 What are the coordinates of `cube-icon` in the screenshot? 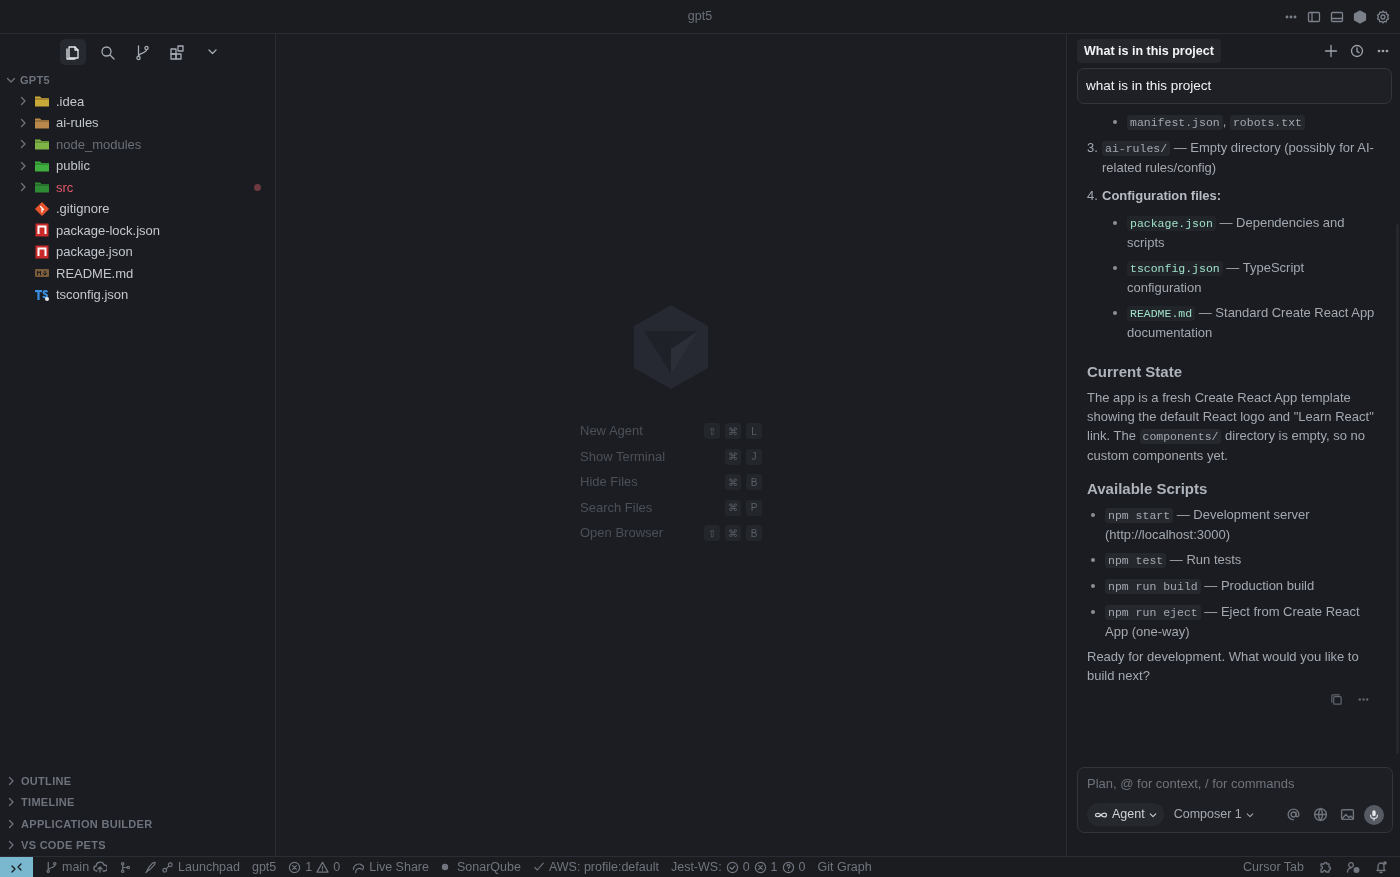 It's located at (1360, 17).